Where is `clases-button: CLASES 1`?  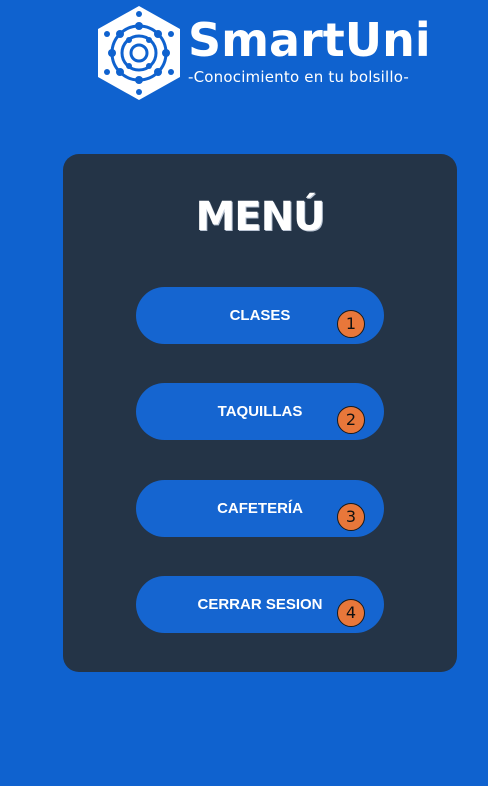
clases-button: CLASES 1 is located at coordinates (260, 315).